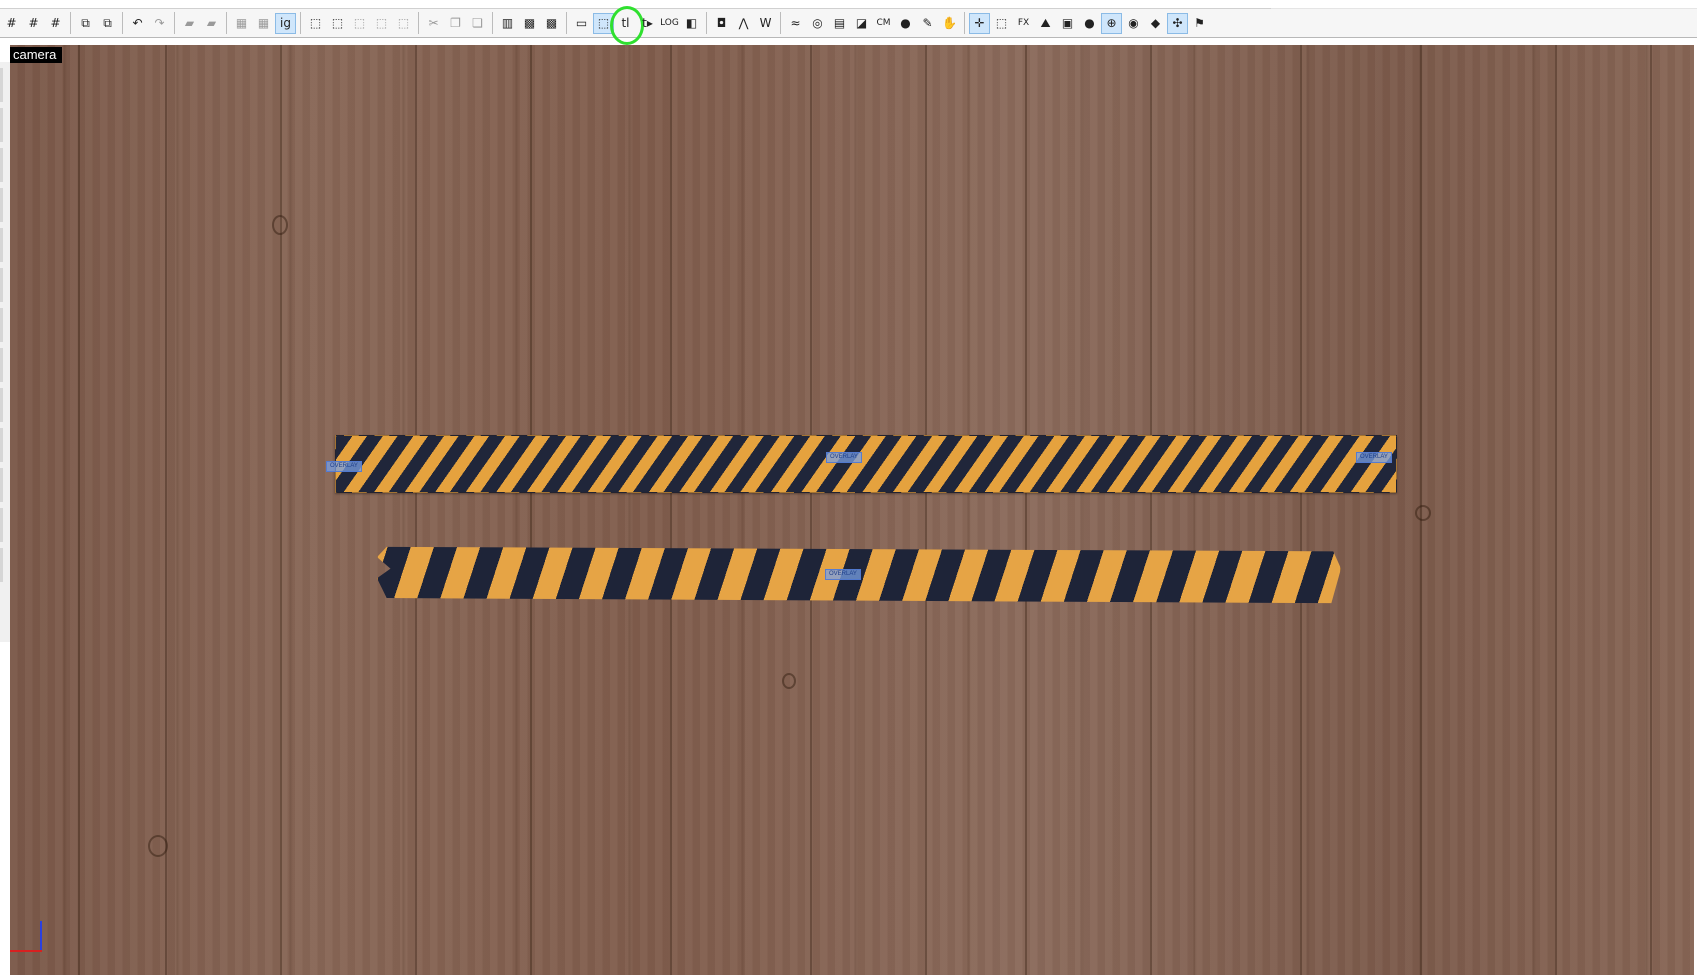  I want to click on hazard-x-button: ▩, so click(529, 23).